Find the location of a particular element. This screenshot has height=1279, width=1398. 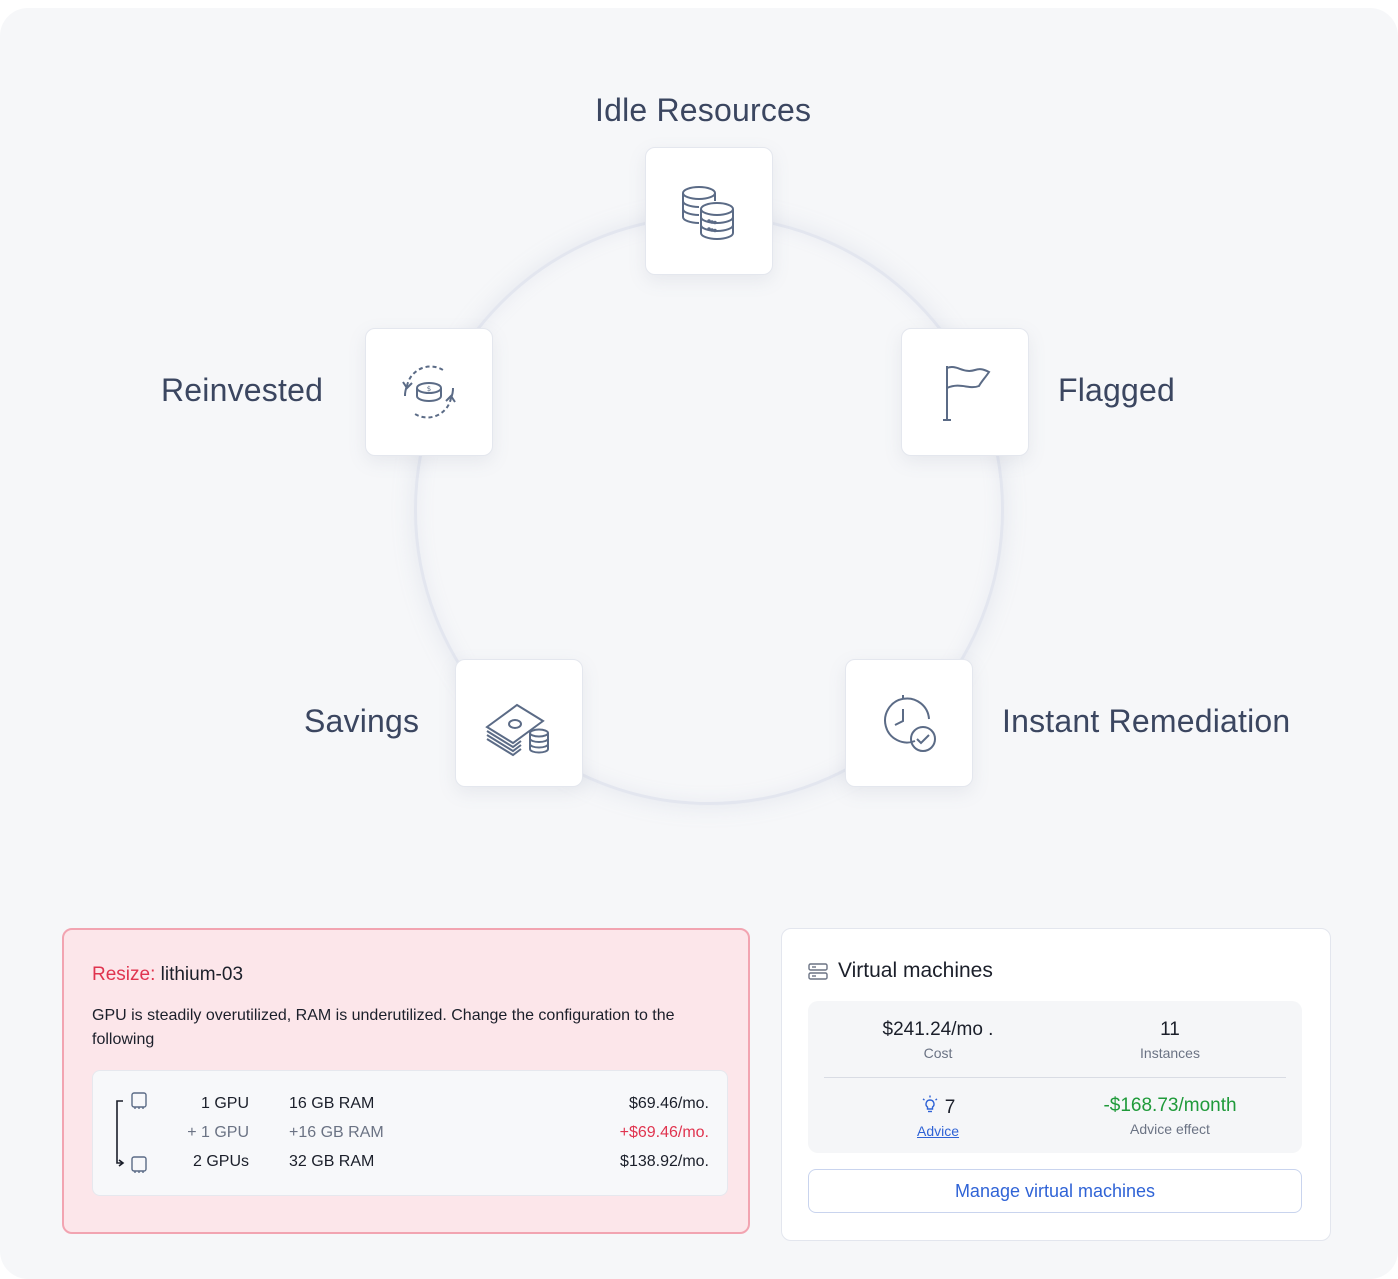

stat-instances: 11 Instances is located at coordinates (1170, 1040).